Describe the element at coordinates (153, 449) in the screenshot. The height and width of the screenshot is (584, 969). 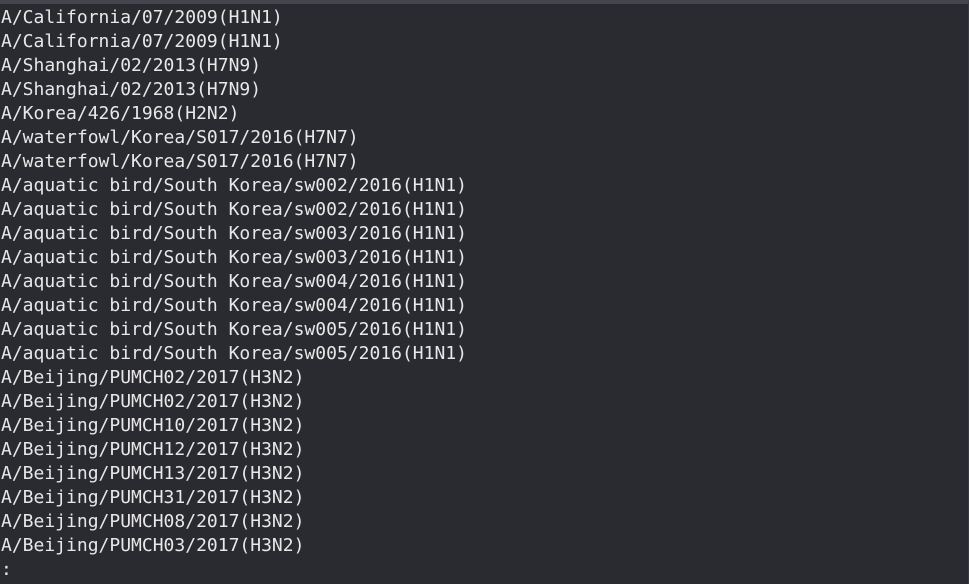
I see `output-line: A/Beijing/PUMCH12/2017(H3N2)` at that location.